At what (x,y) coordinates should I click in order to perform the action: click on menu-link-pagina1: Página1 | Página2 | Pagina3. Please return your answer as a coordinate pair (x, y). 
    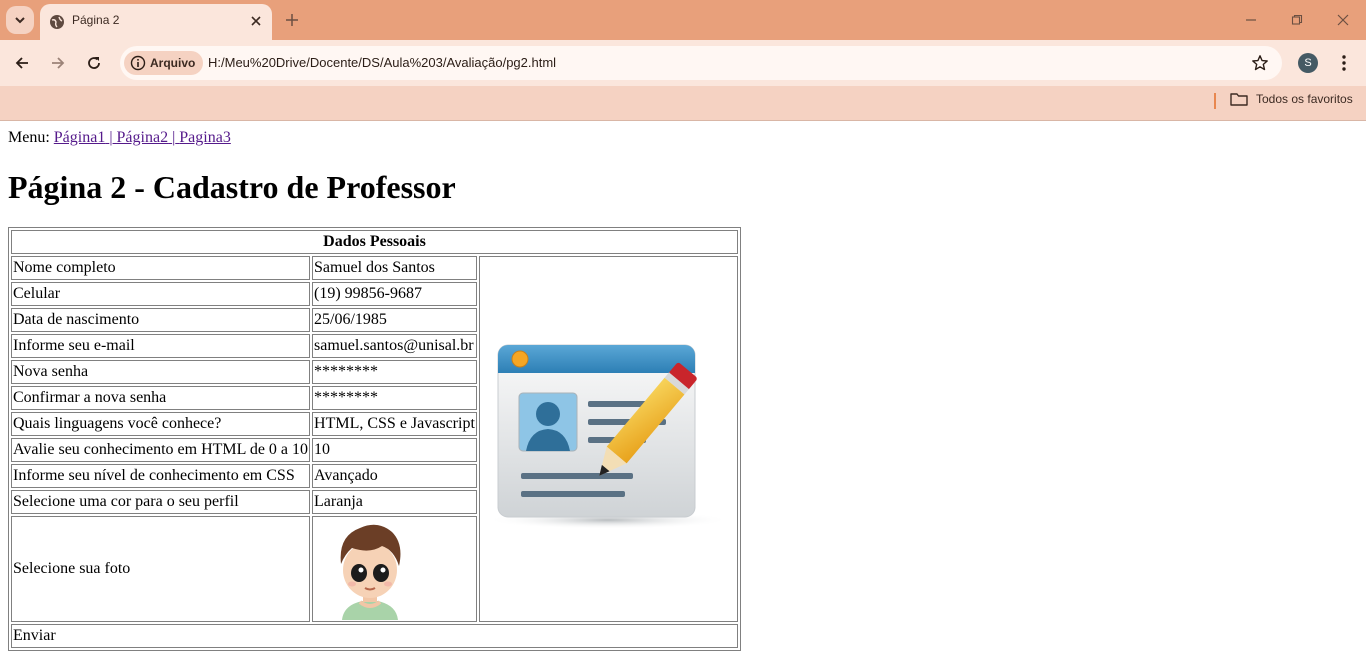
    Looking at the image, I should click on (142, 137).